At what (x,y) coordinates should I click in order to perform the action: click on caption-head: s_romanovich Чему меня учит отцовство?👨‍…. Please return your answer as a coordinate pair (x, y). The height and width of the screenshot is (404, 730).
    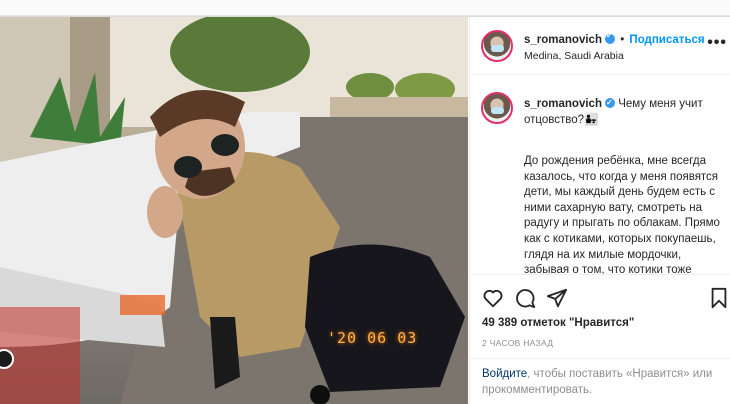
    Looking at the image, I should click on (624, 111).